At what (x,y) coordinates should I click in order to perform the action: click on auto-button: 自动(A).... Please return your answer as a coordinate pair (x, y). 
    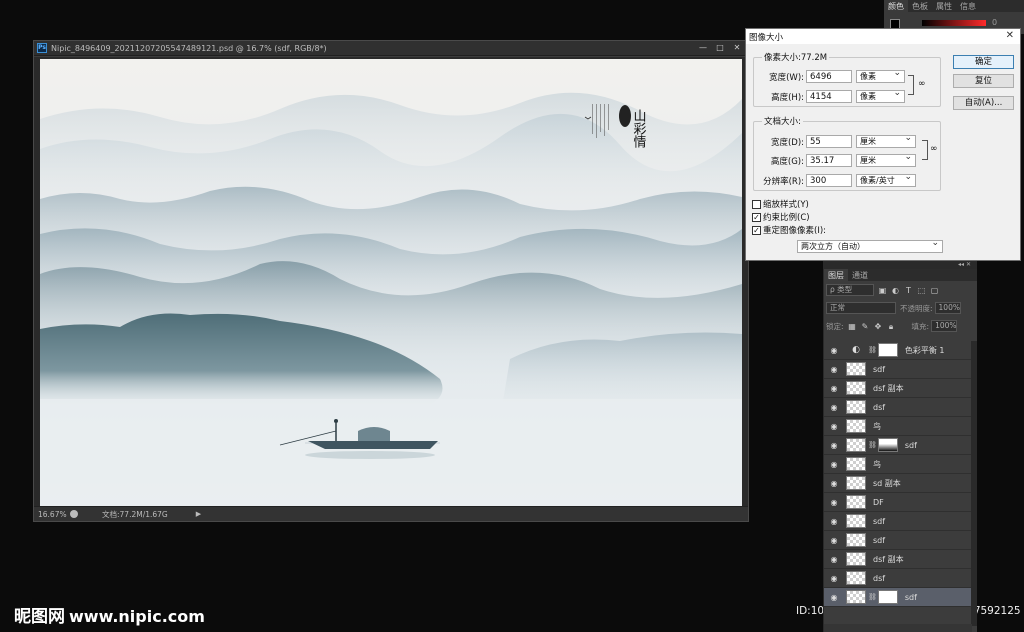
    Looking at the image, I should click on (983, 103).